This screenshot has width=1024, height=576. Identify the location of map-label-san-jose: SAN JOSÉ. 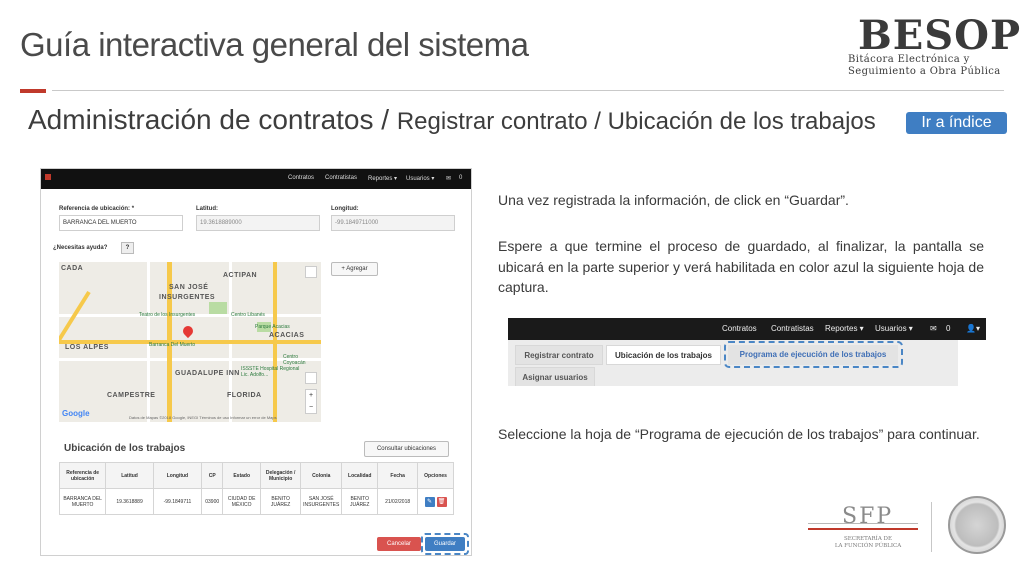
(189, 287).